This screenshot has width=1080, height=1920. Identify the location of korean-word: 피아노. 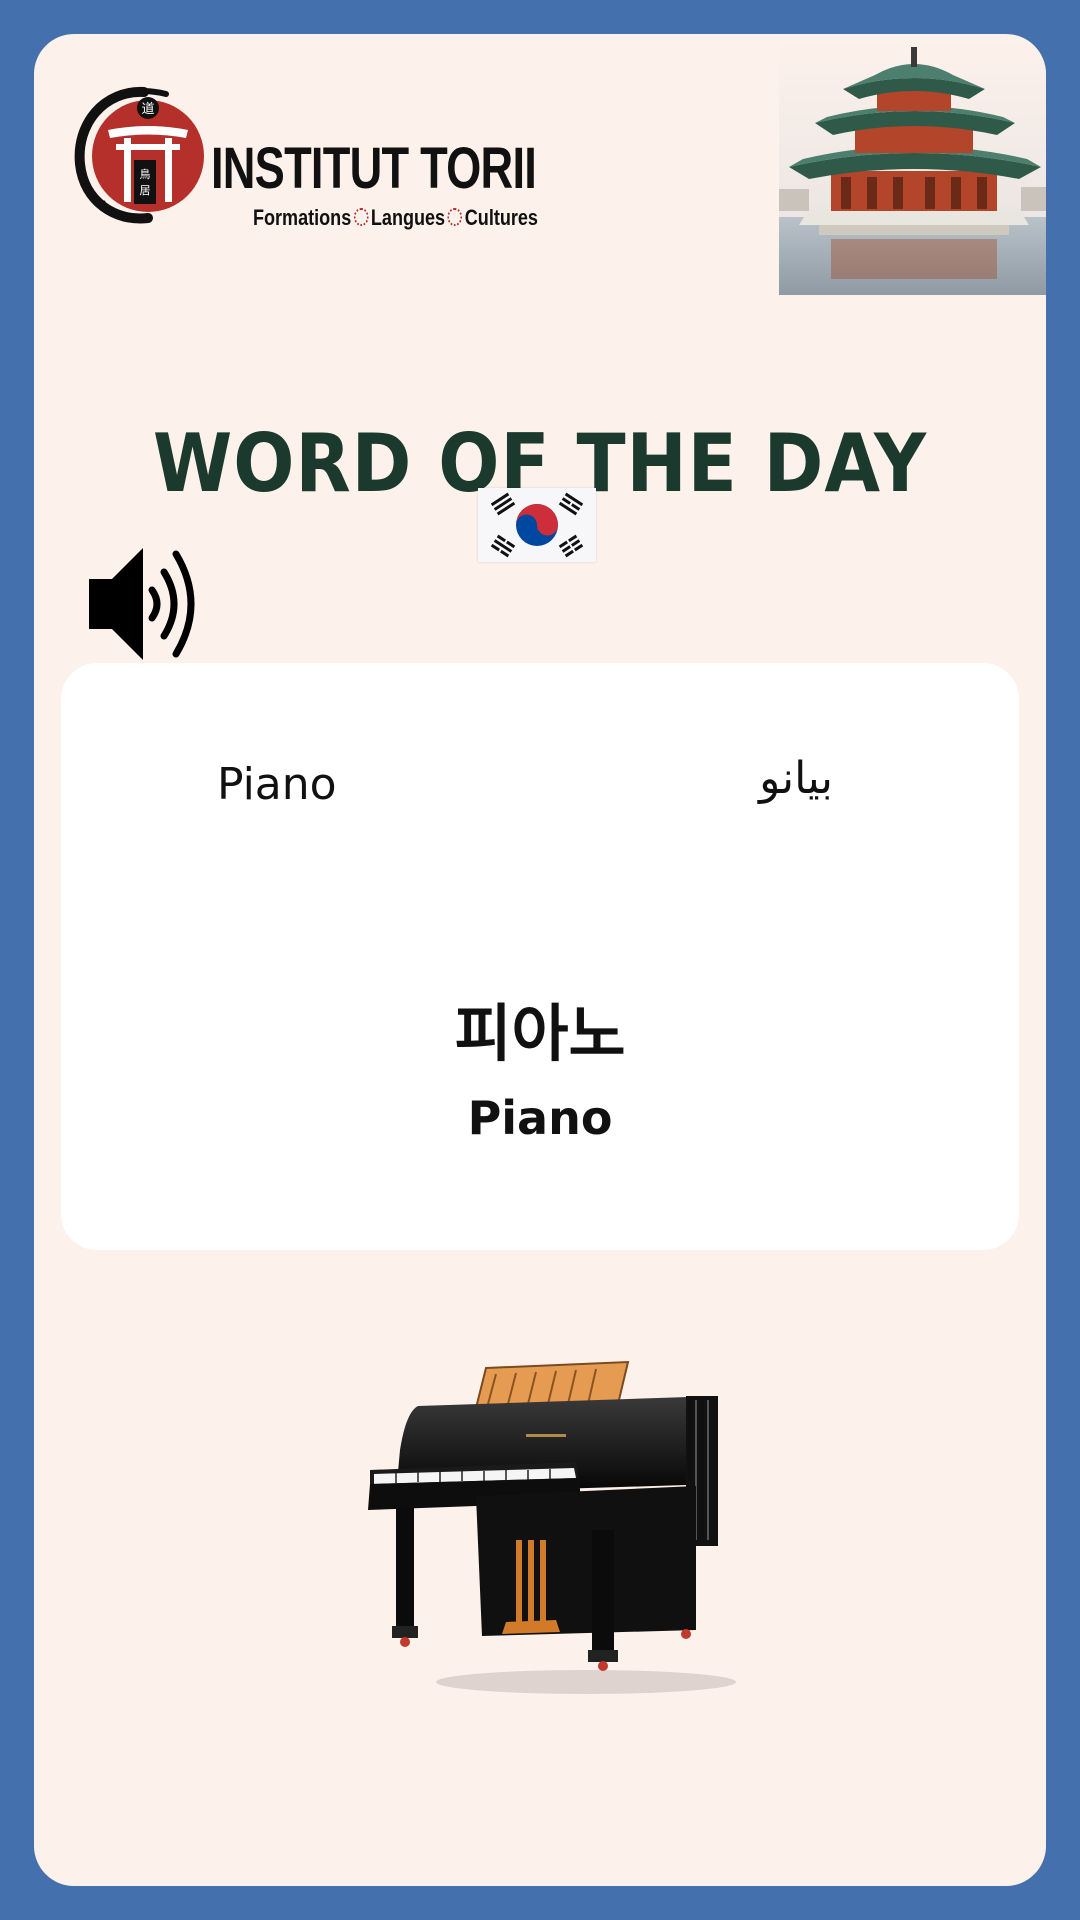
(540, 1033).